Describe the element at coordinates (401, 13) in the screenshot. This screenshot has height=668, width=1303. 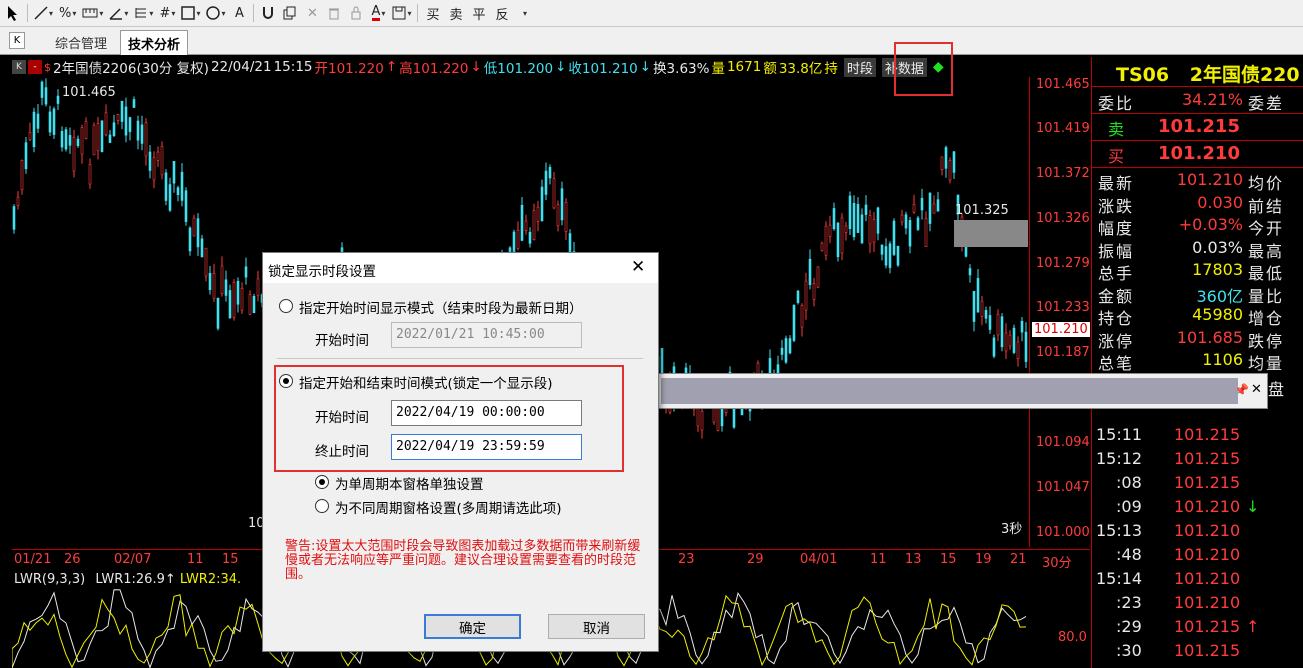
I see `save-template-icon: ▾` at that location.